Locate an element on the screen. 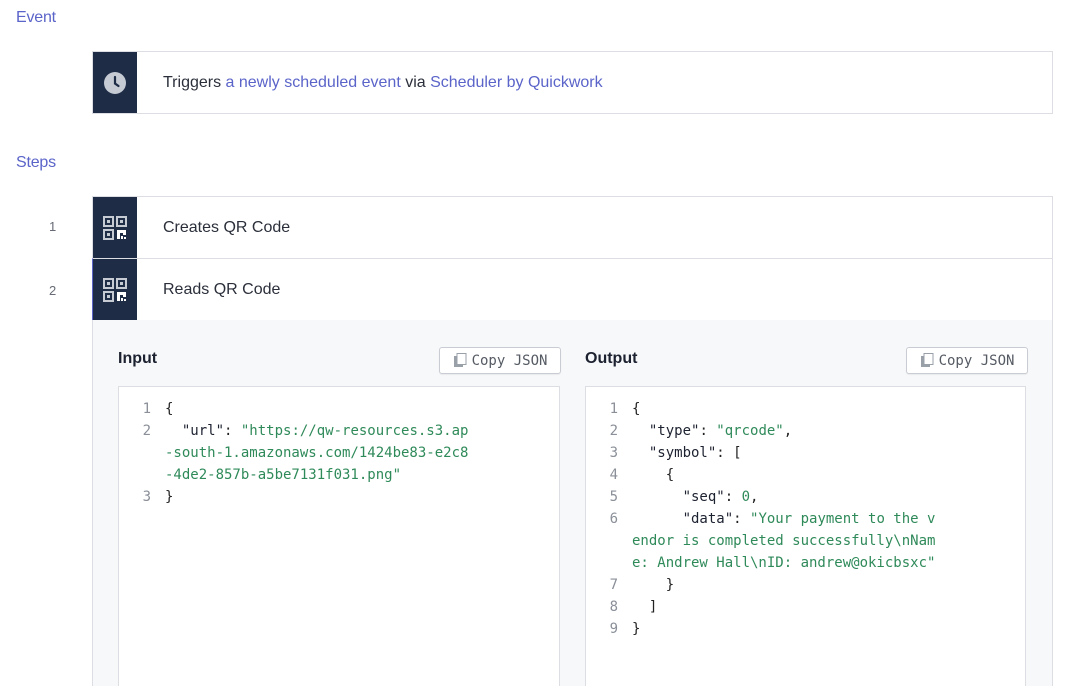  code-token: e: Andrew Hall\nID: andrew@okicbsxc" is located at coordinates (784, 563).